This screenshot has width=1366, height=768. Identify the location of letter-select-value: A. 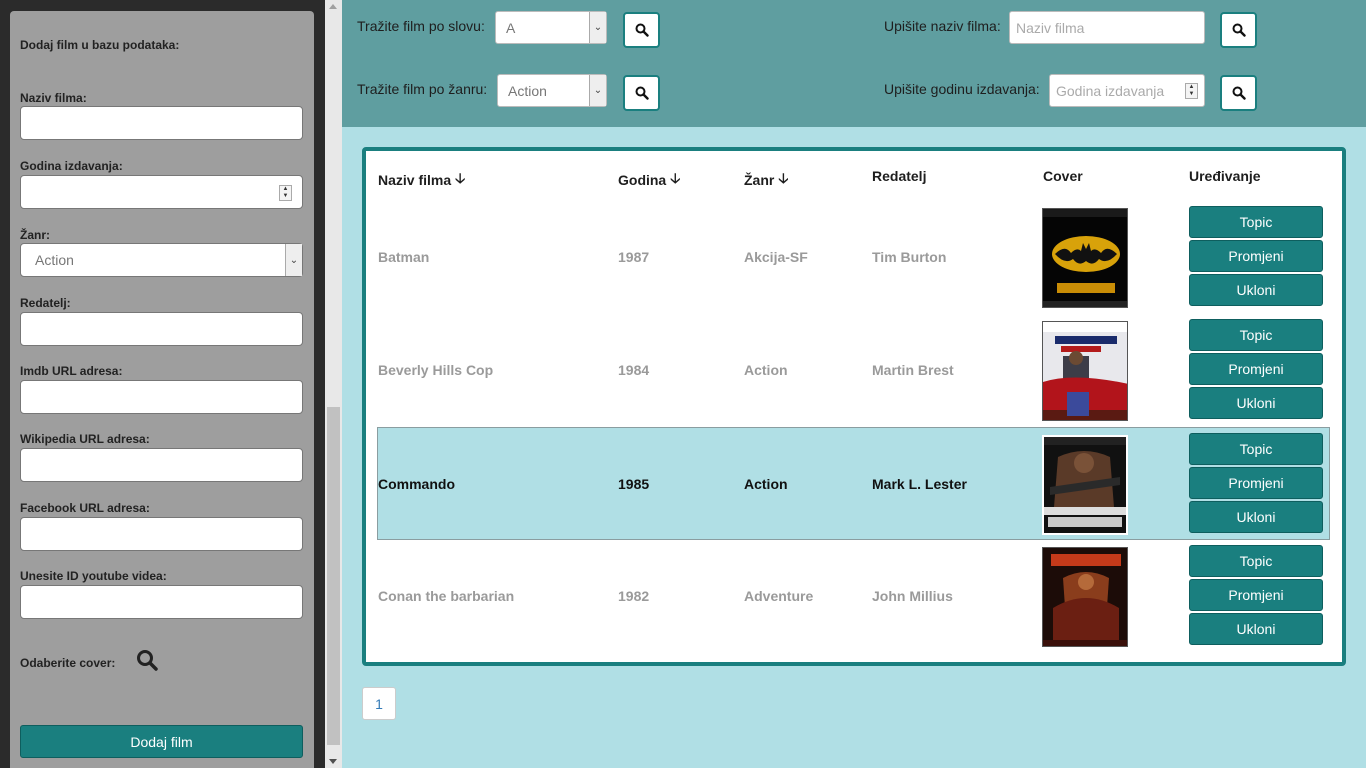
(511, 27).